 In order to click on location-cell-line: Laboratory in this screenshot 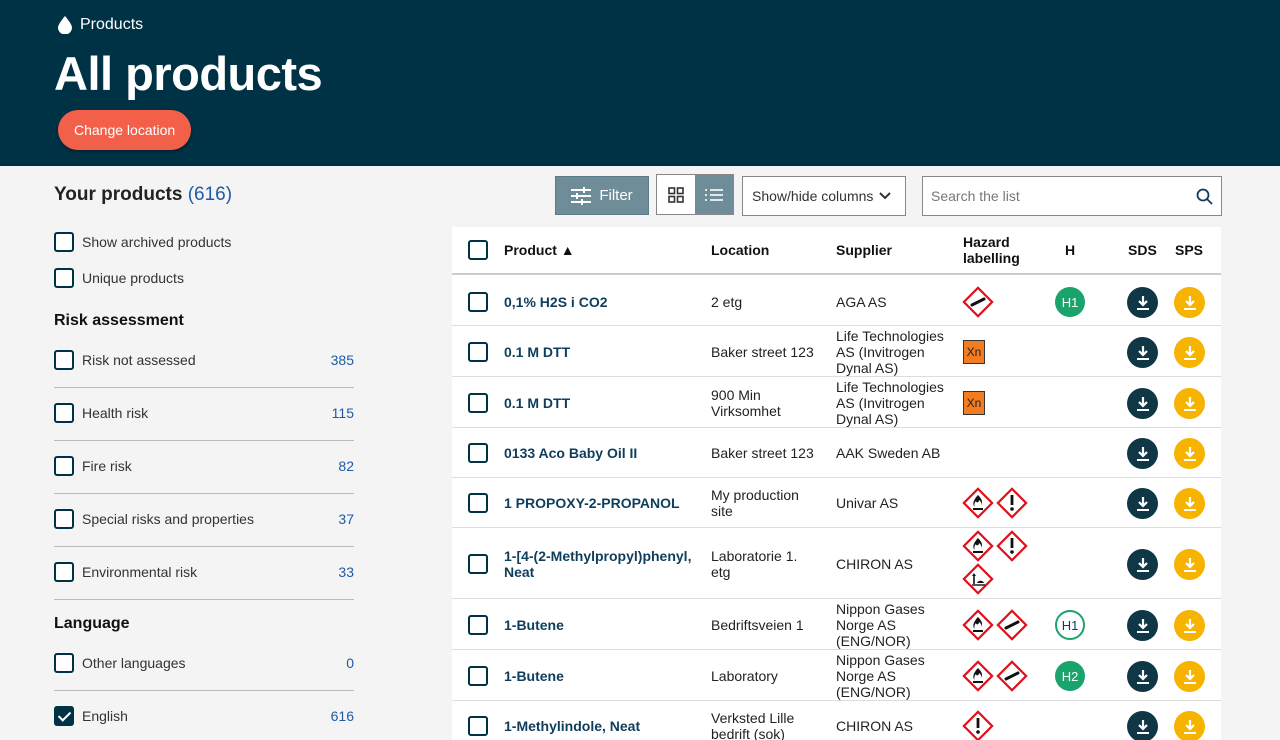, I will do `click(744, 676)`.